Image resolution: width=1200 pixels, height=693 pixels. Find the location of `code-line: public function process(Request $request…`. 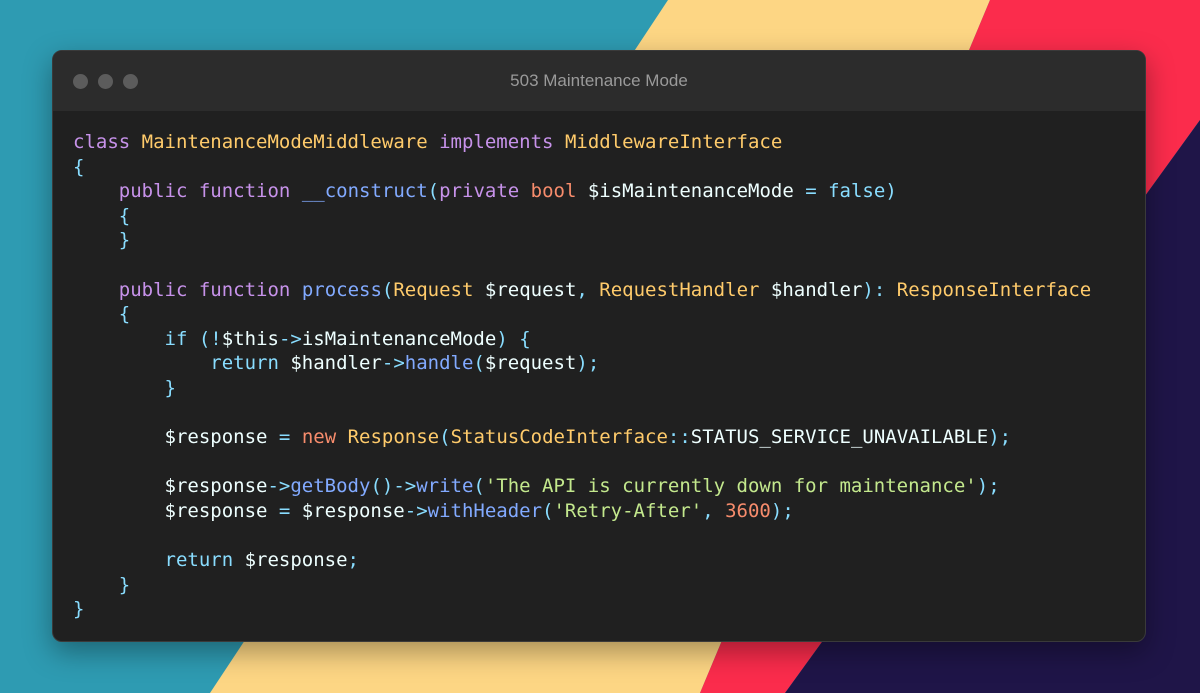

code-line: public function process(Request $request… is located at coordinates (604, 290).